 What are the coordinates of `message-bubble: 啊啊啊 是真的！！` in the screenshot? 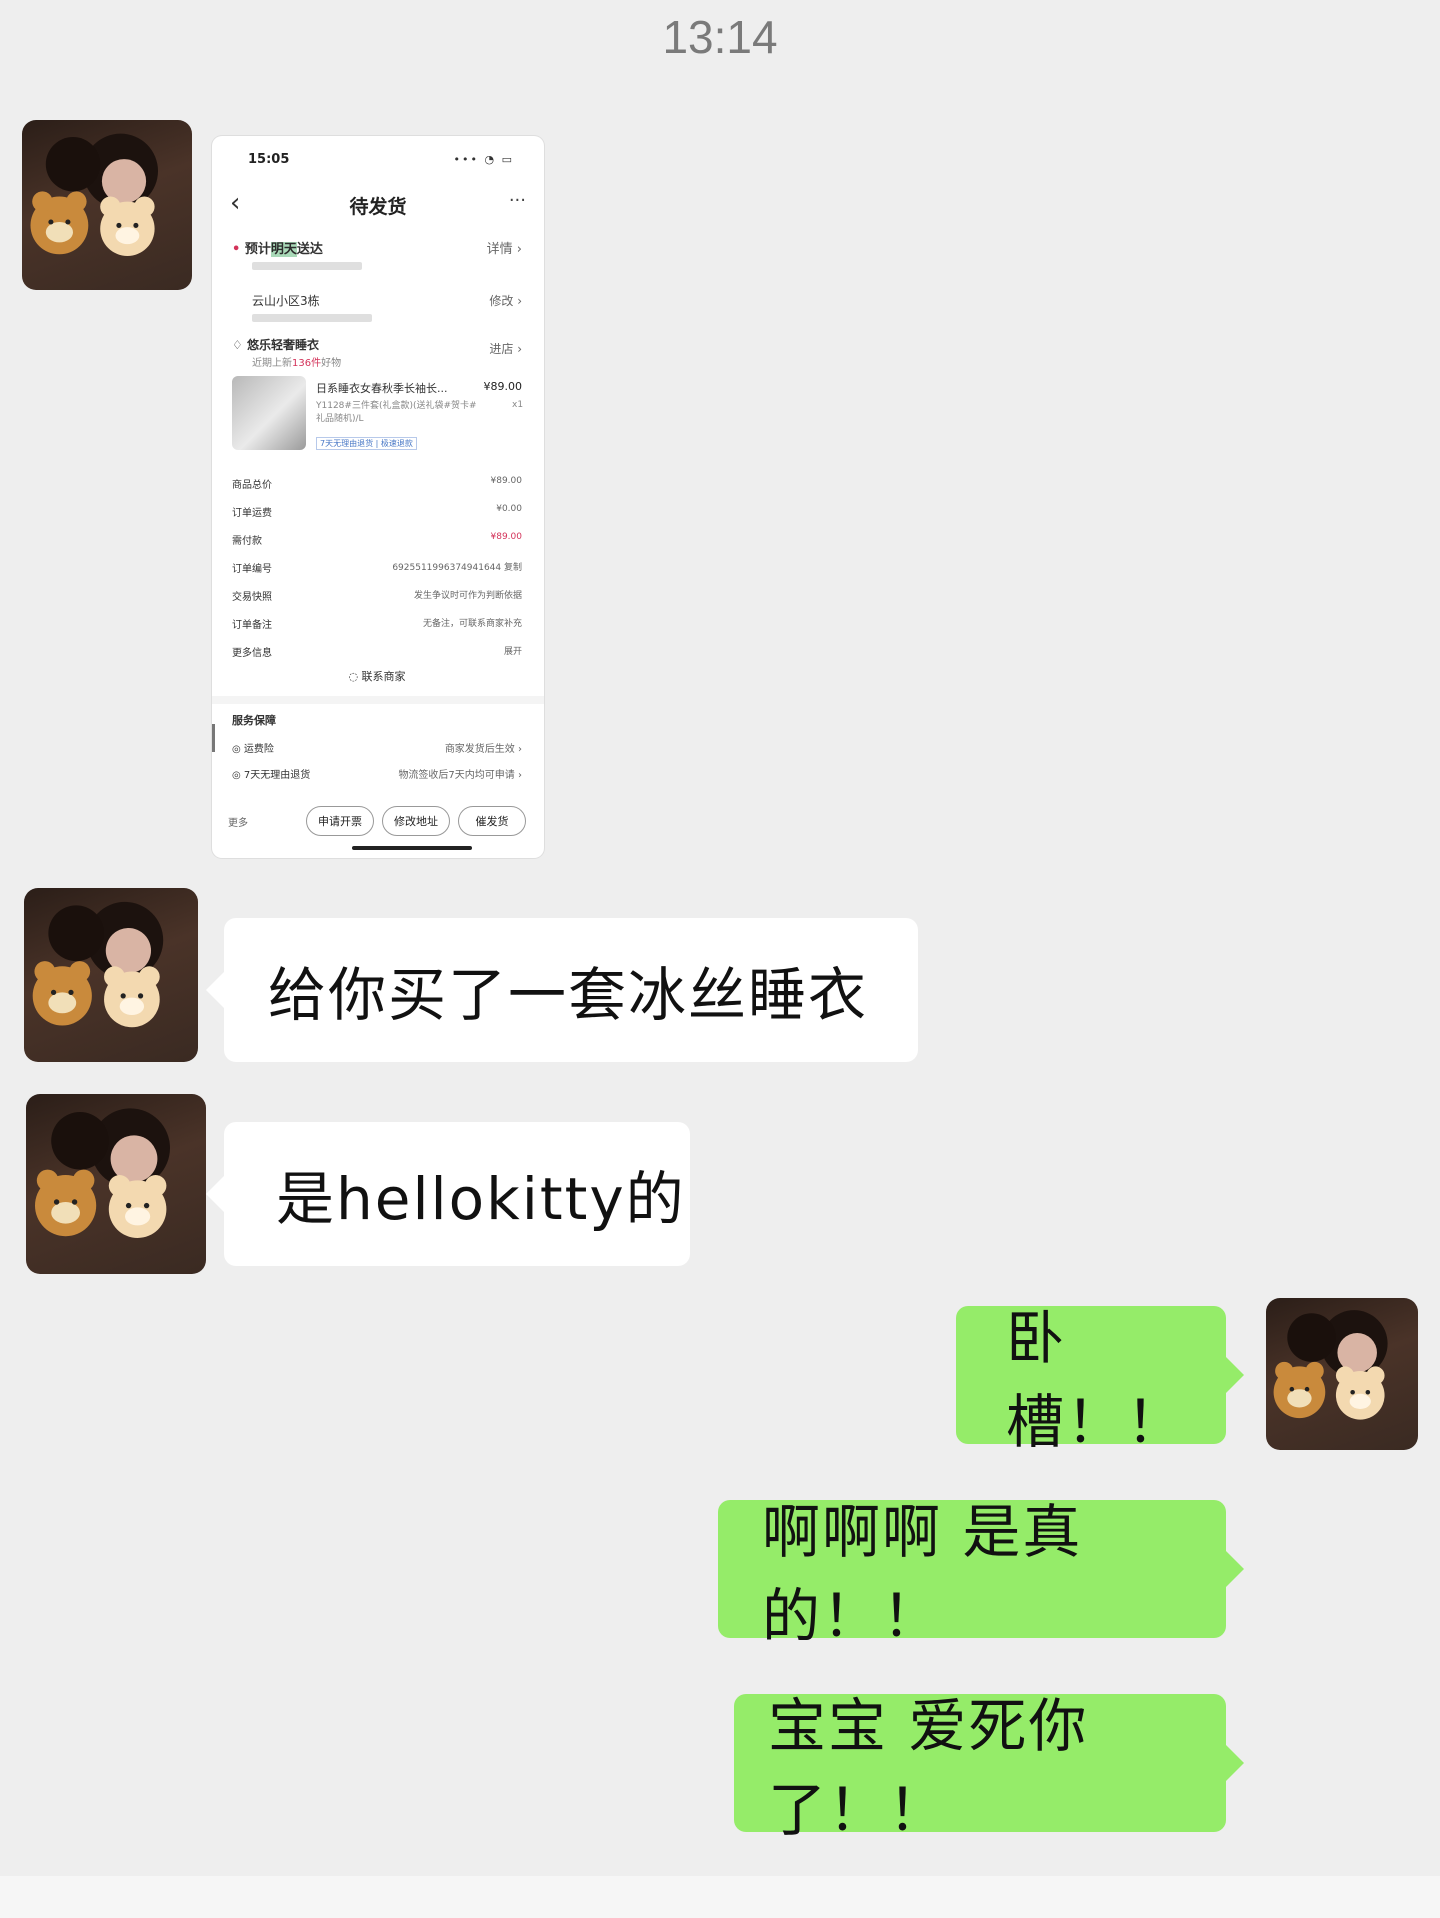 It's located at (981, 1574).